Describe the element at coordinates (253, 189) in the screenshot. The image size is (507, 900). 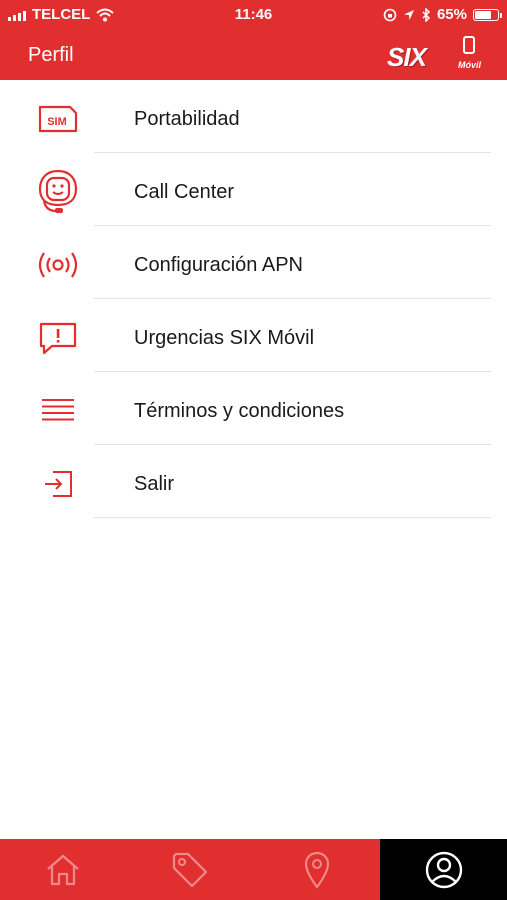
I see `menu-item-call-center: Call Center` at that location.